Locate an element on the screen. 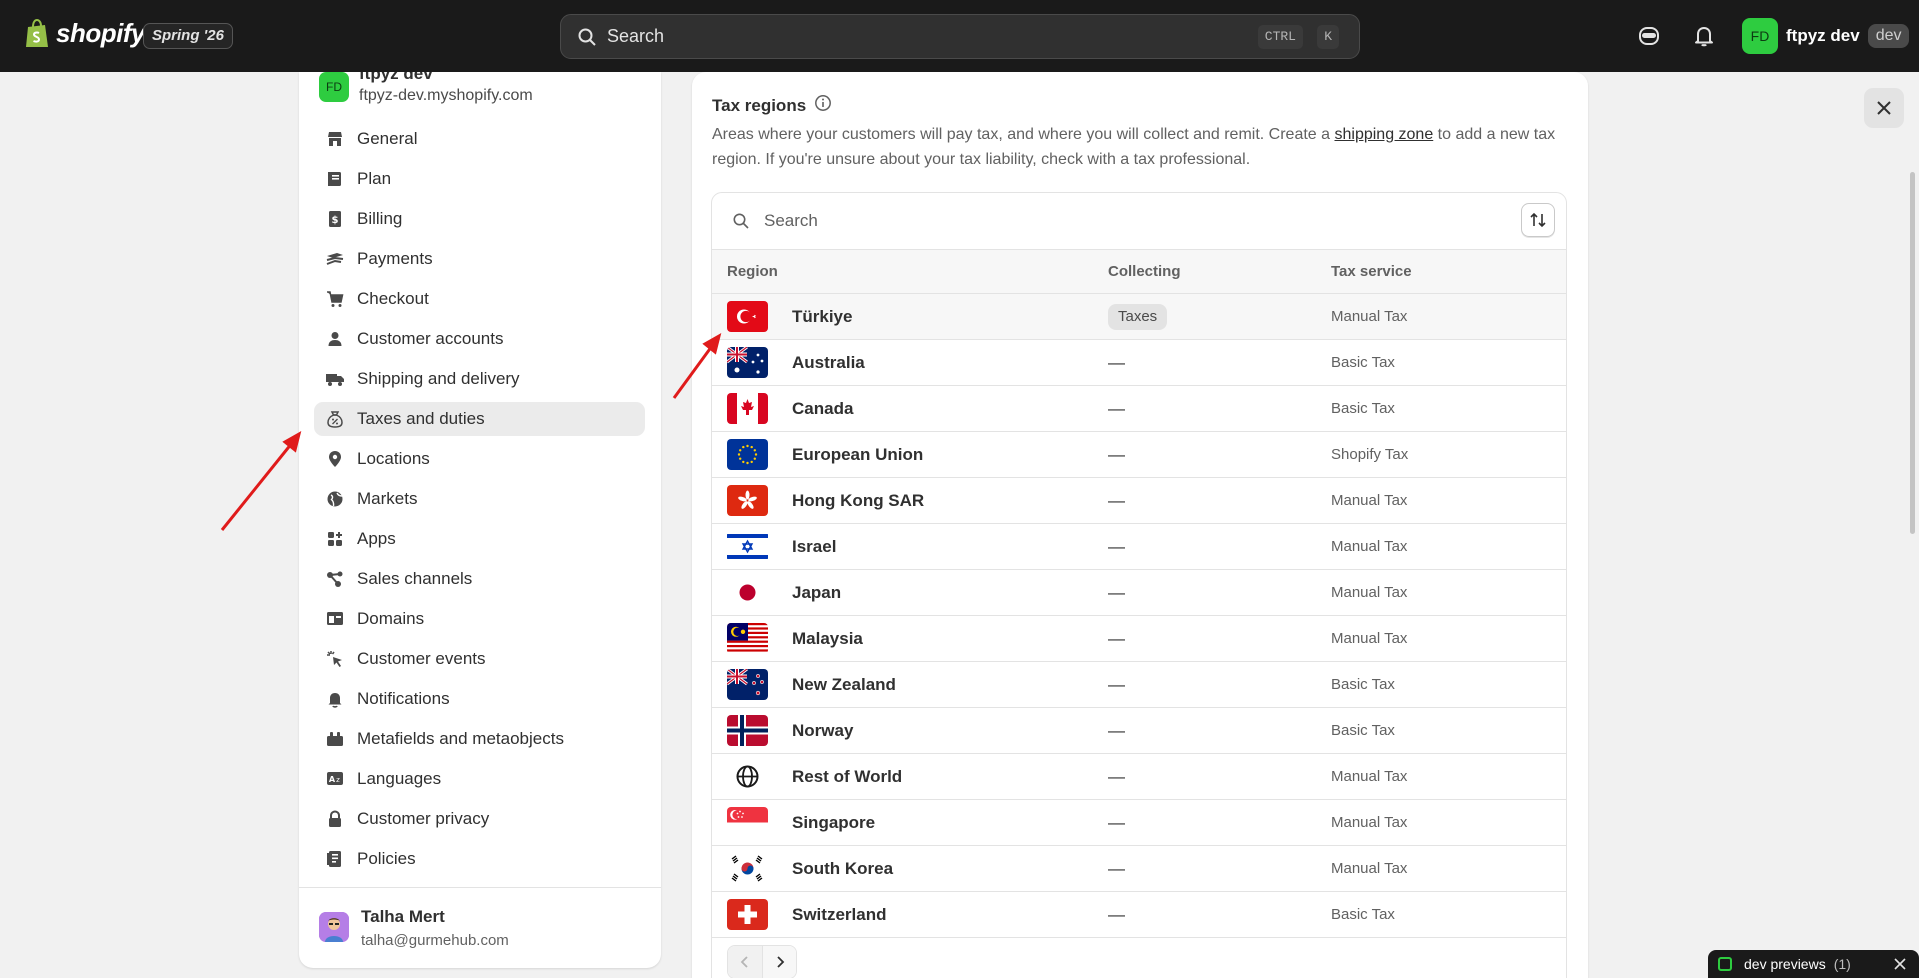 The height and width of the screenshot is (978, 1919). kbd-ctrl: CTRL is located at coordinates (1280, 37).